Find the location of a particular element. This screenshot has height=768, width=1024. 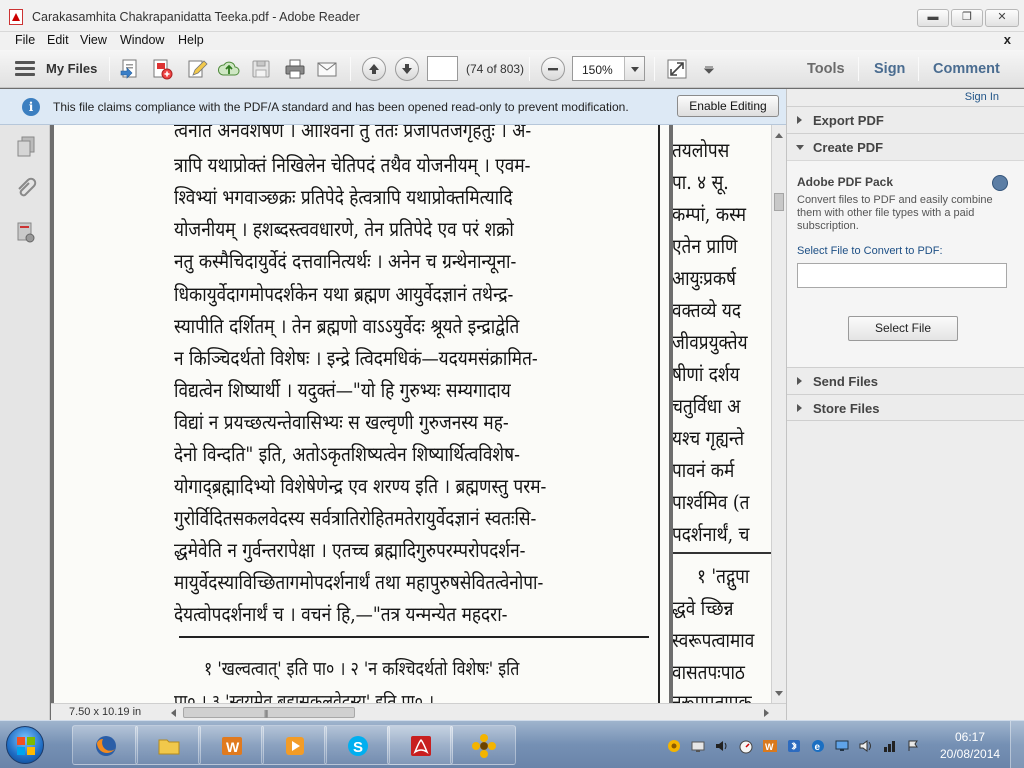

create-pdf-icon is located at coordinates (130, 69).